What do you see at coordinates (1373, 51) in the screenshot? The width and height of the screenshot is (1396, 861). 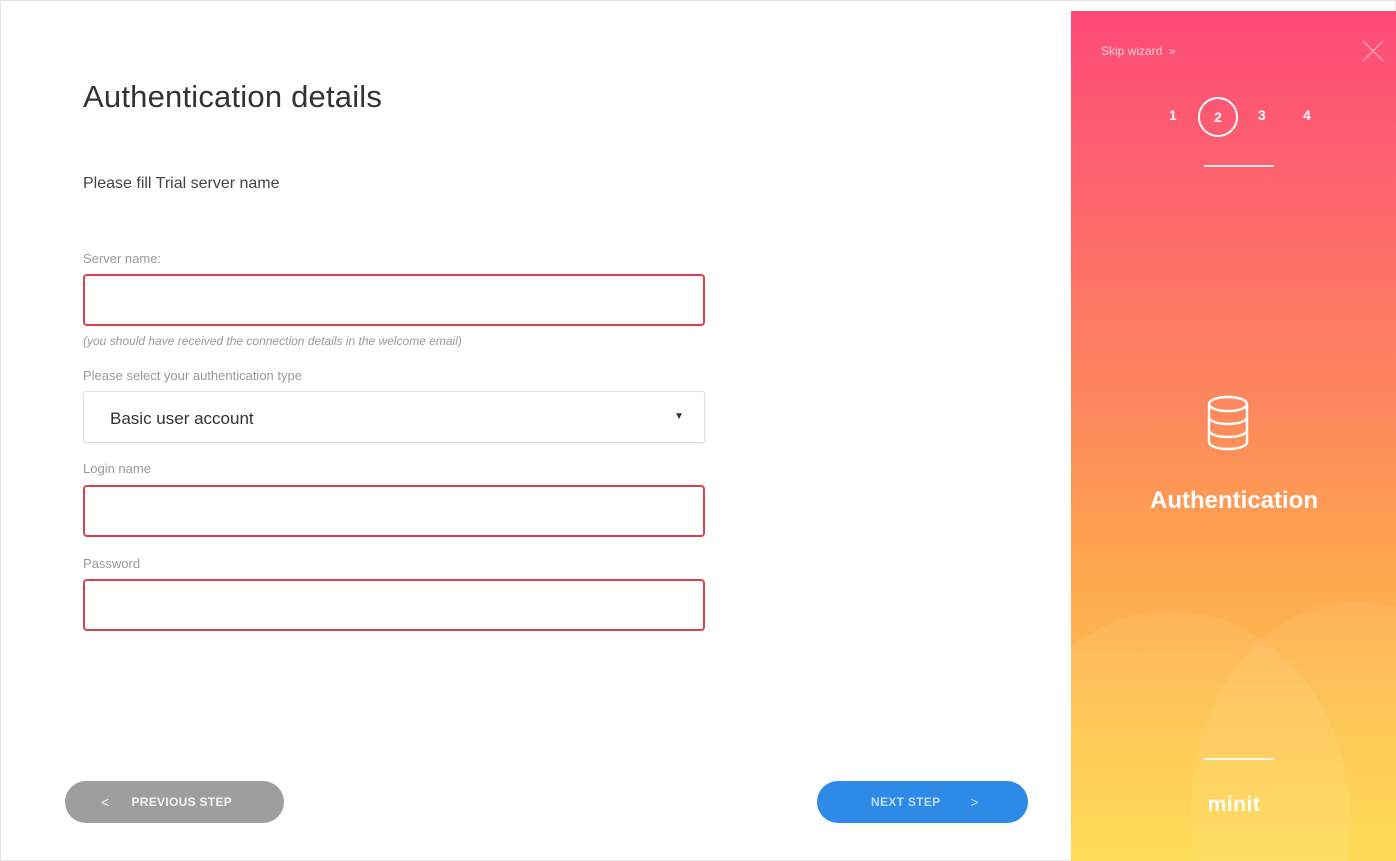 I see `close-icon` at bounding box center [1373, 51].